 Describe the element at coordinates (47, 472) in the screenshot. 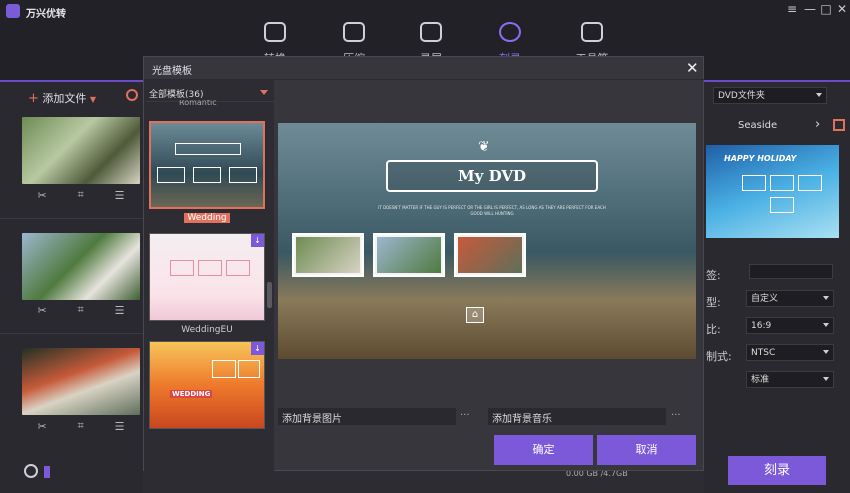

I see `capacity-bar` at that location.